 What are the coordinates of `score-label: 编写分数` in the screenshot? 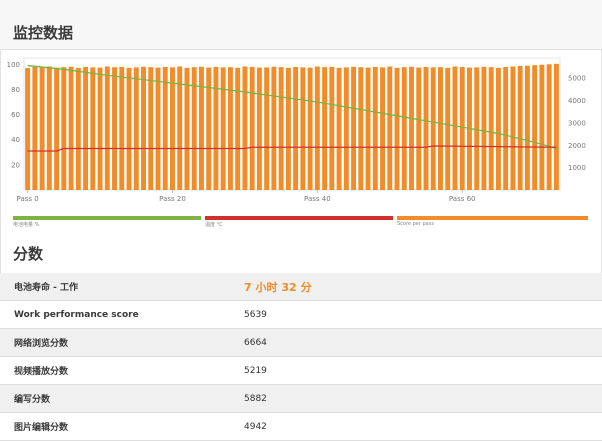 It's located at (122, 398).